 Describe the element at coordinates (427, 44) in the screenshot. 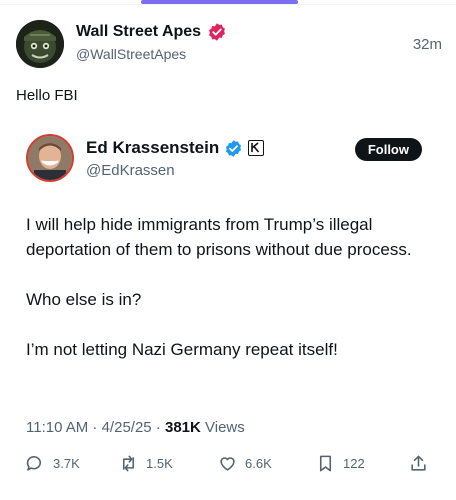

I see `post-time: 32m` at that location.